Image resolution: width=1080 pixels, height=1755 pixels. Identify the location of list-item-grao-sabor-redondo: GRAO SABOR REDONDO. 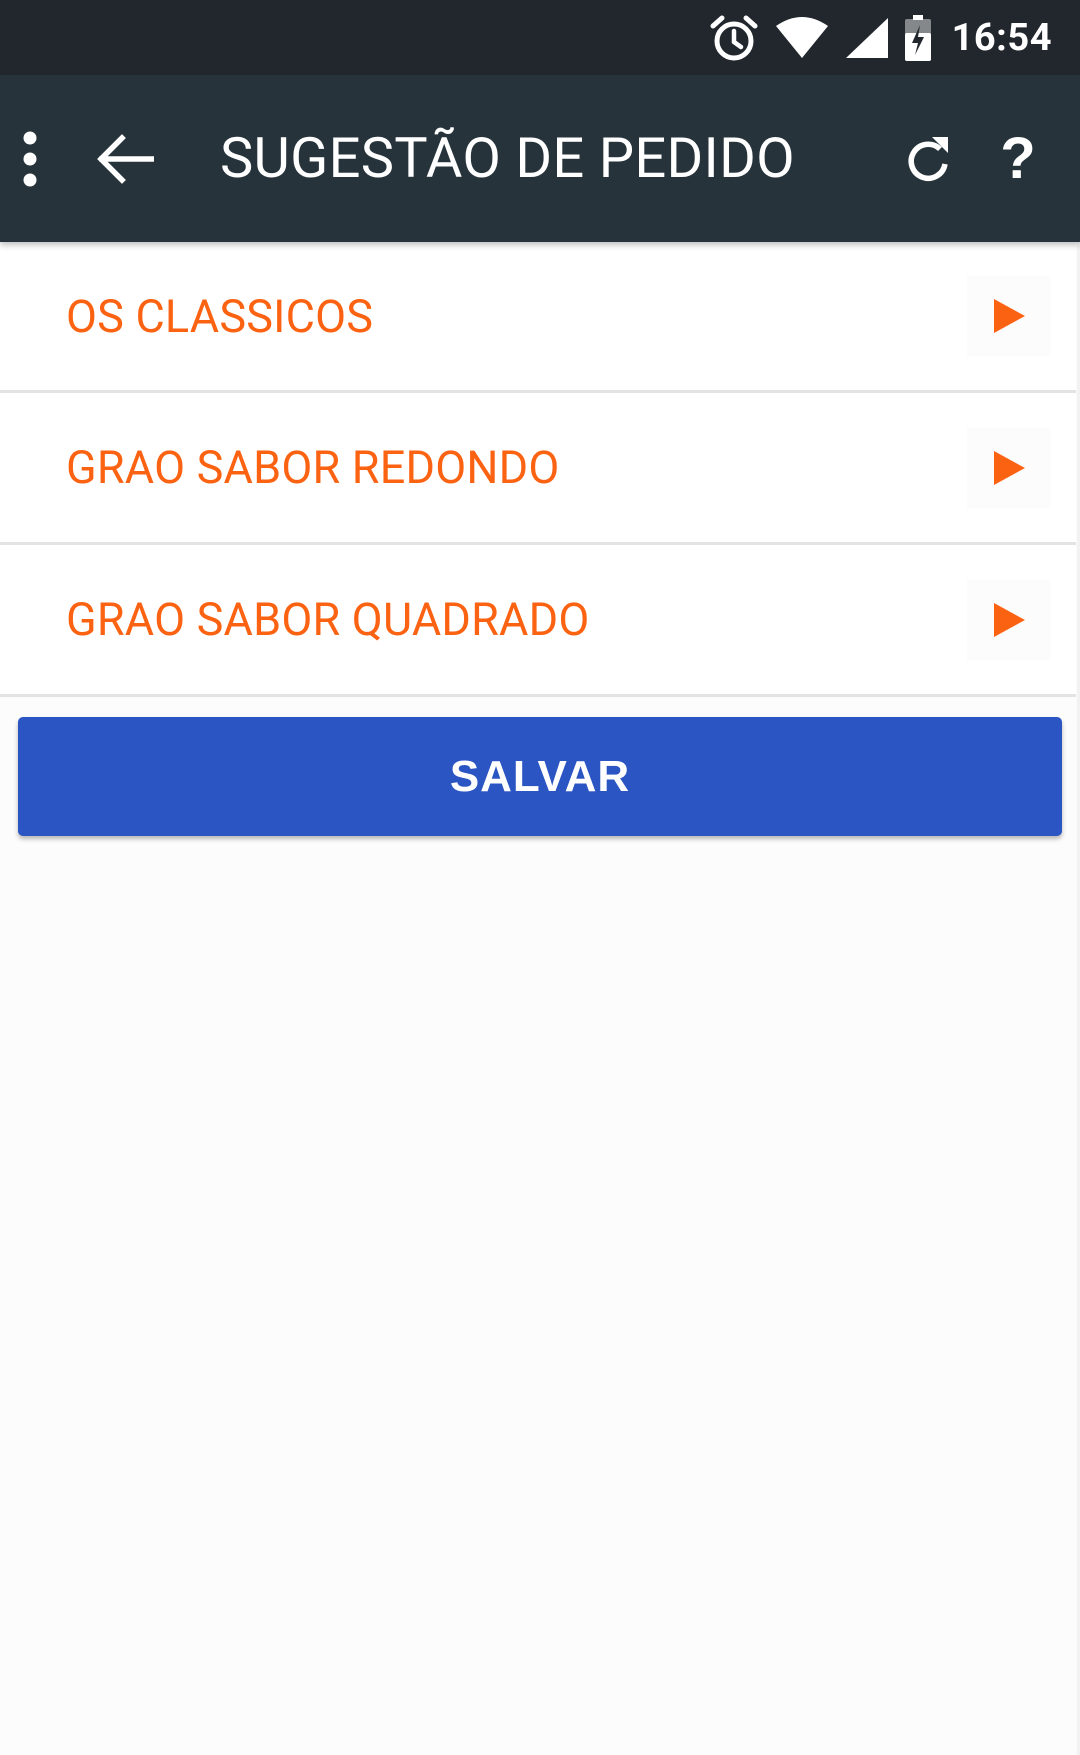
(538, 469).